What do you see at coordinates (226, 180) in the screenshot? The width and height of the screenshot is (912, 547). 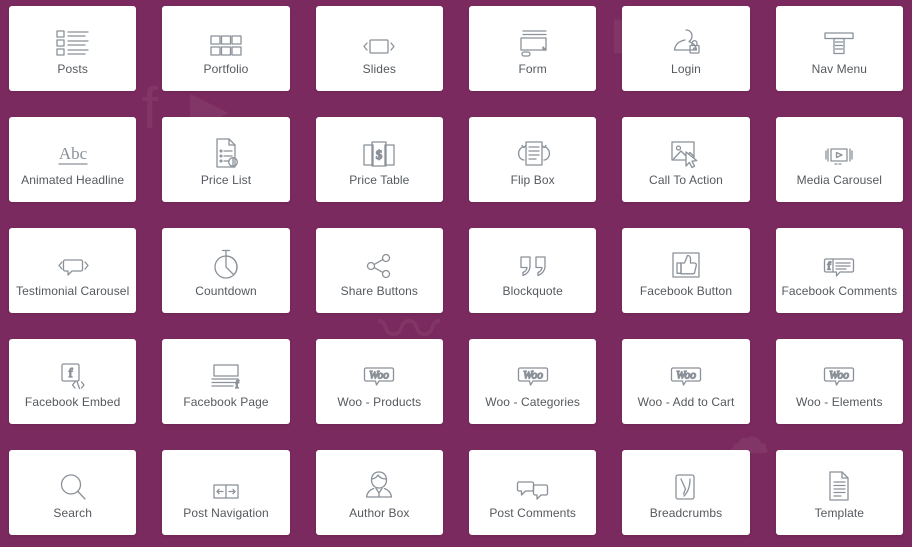 I see `widget-card-label: Price List` at bounding box center [226, 180].